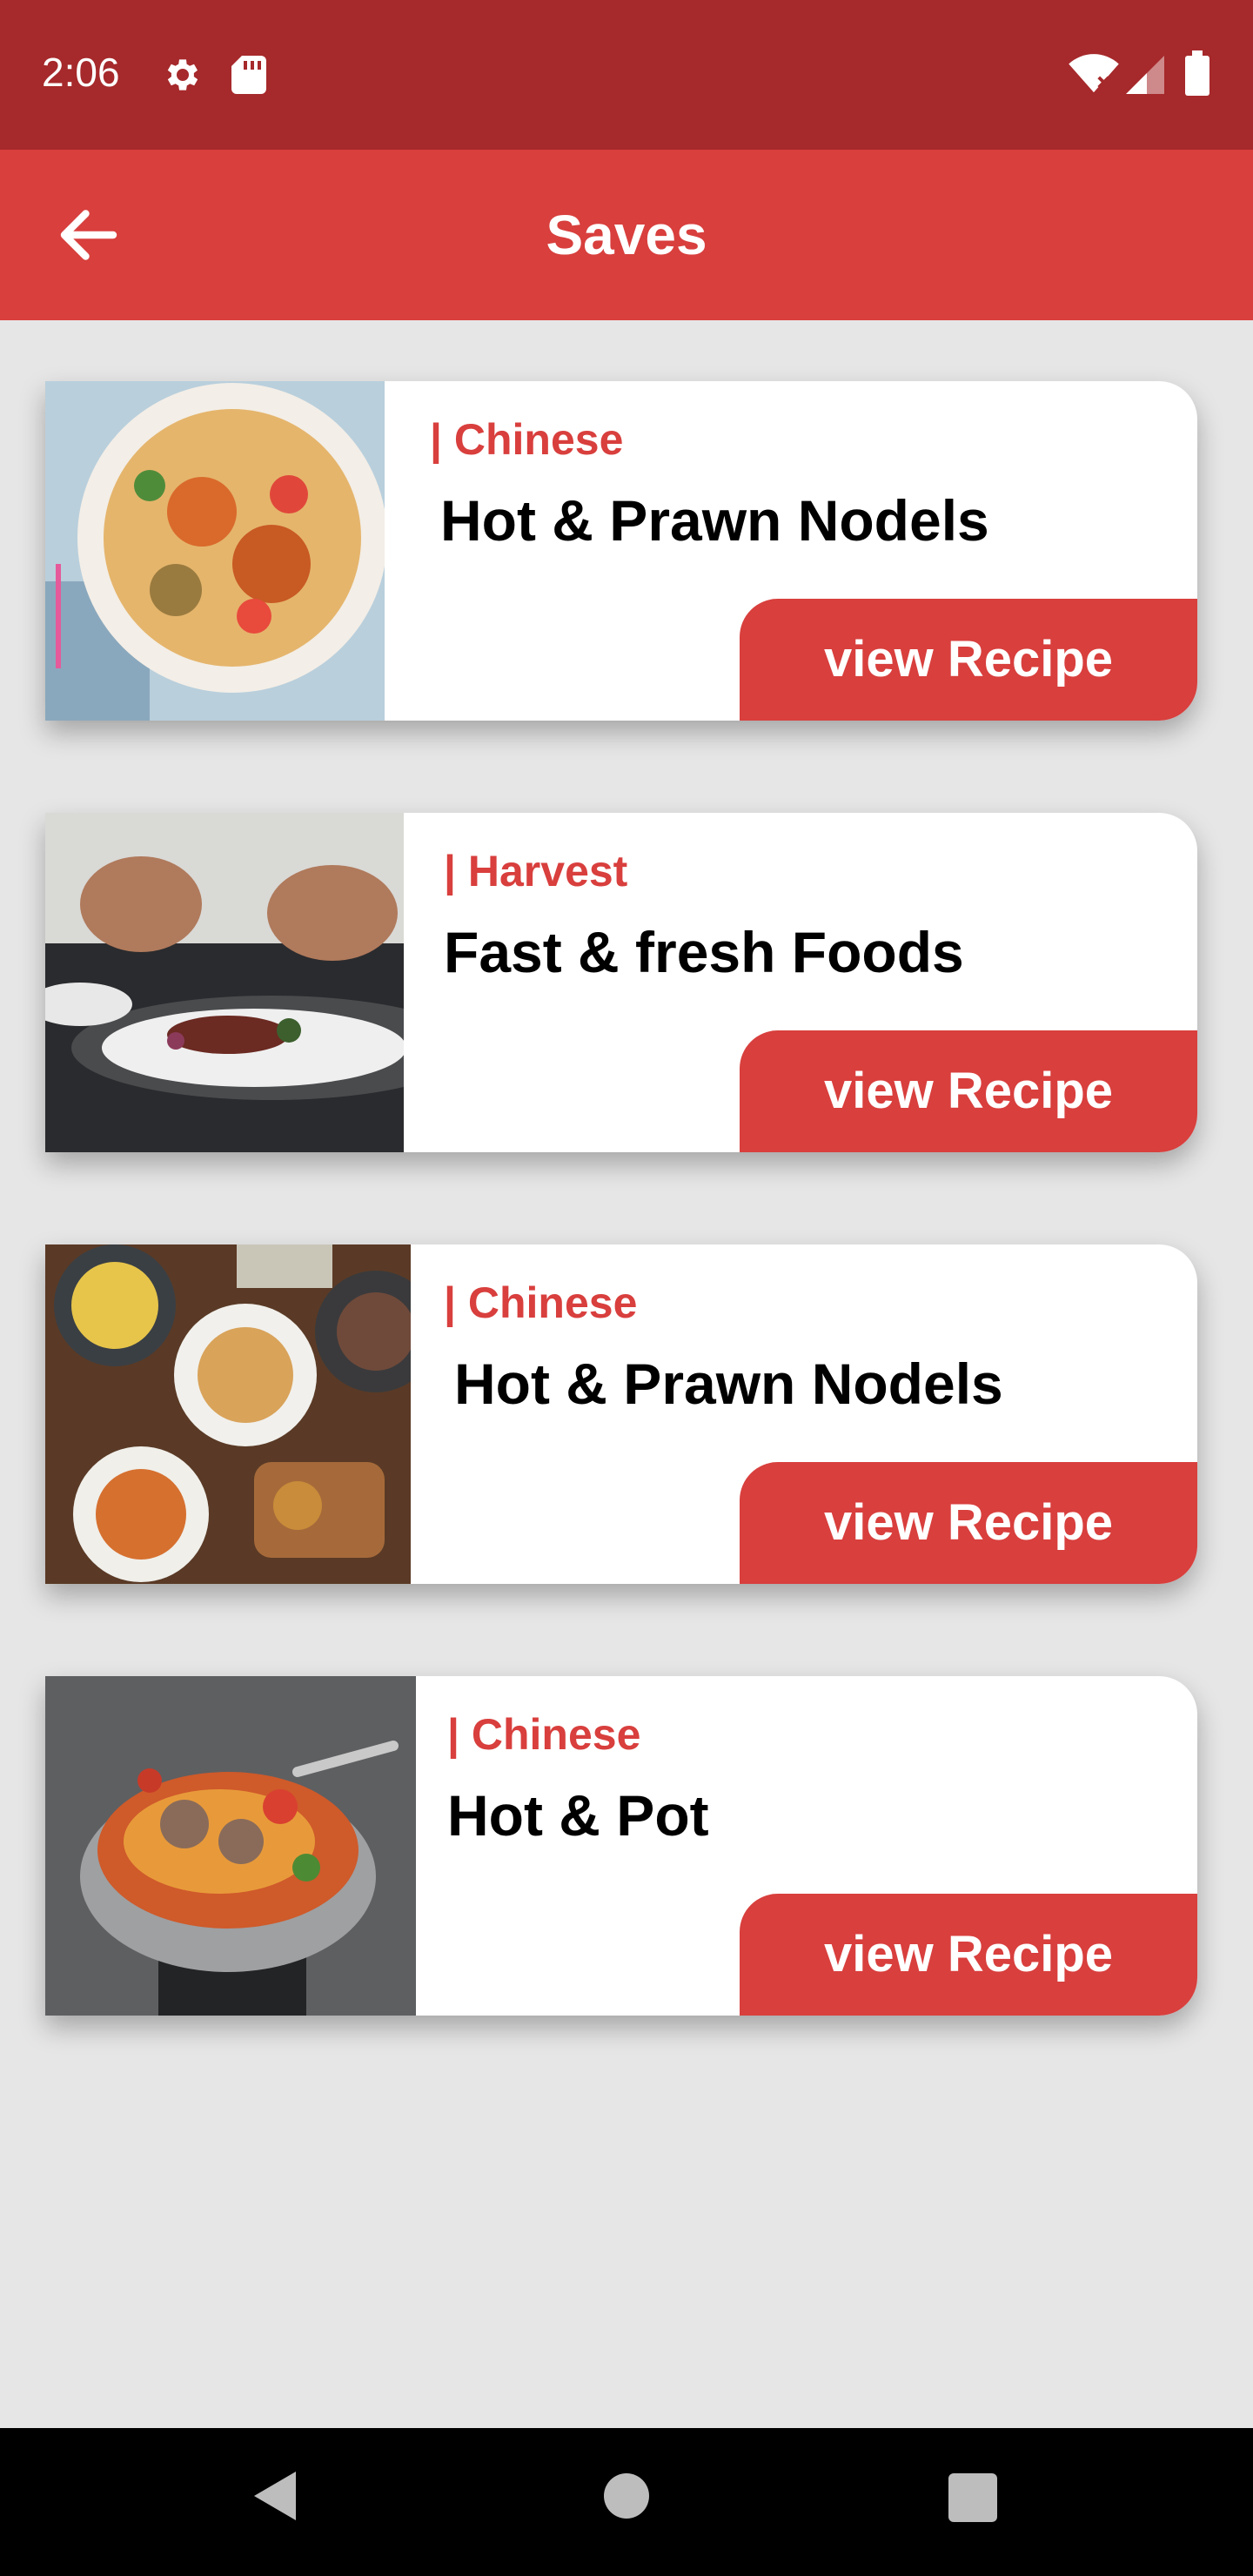 The width and height of the screenshot is (1253, 2576). I want to click on recipe-category: | Harvest, so click(536, 871).